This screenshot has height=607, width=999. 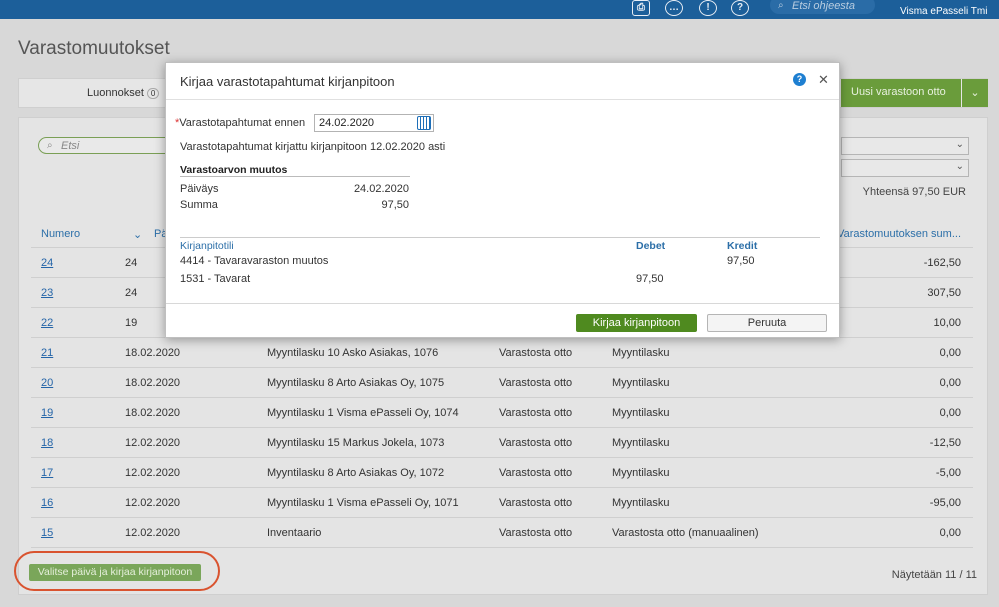 I want to click on entry-credit: 97,50, so click(x=741, y=261).